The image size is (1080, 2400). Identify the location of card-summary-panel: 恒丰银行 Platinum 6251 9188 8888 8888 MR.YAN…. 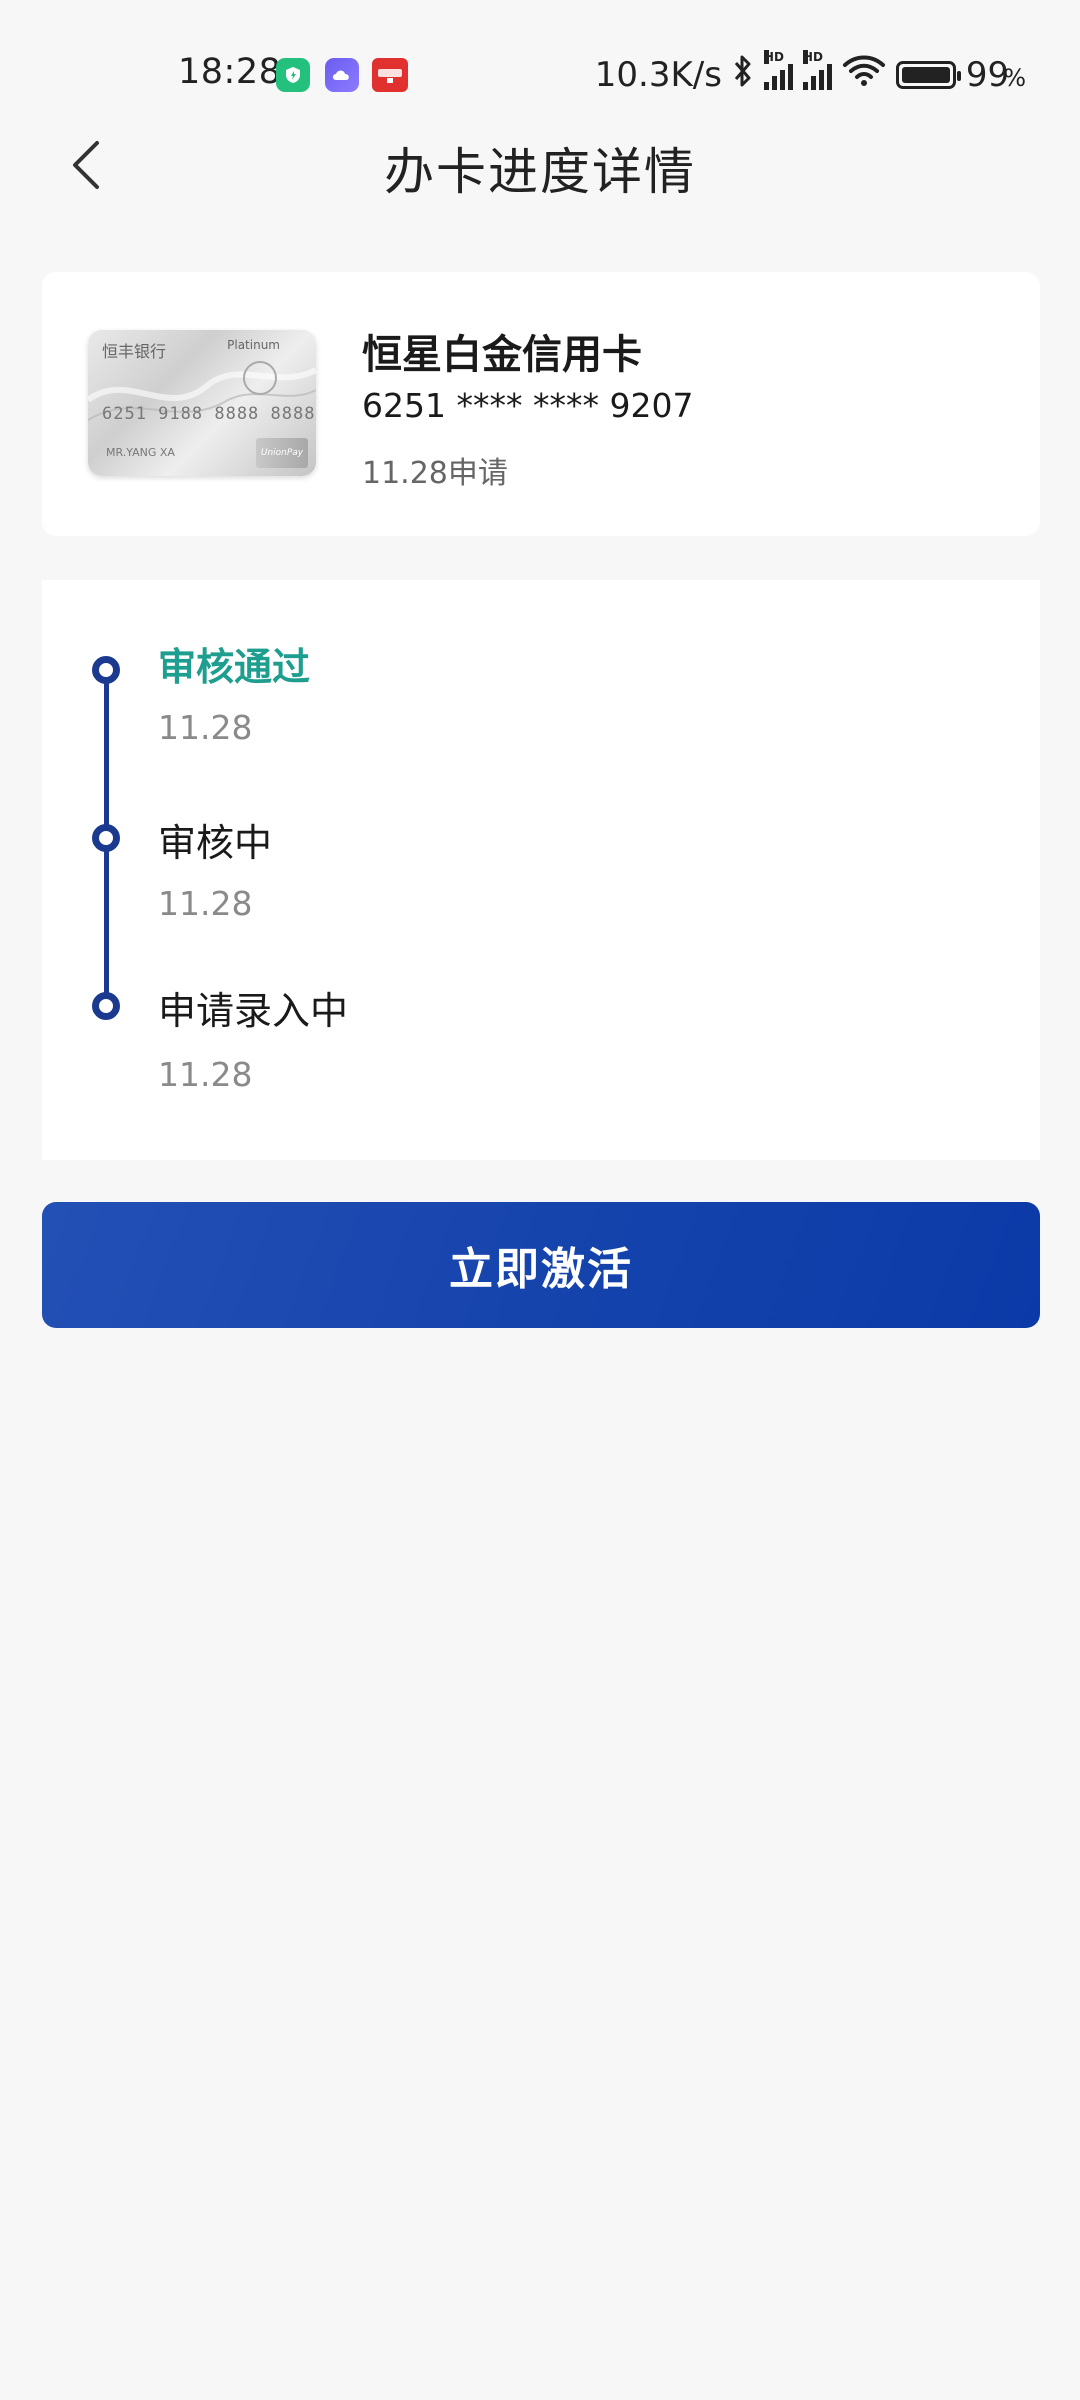
(541, 404).